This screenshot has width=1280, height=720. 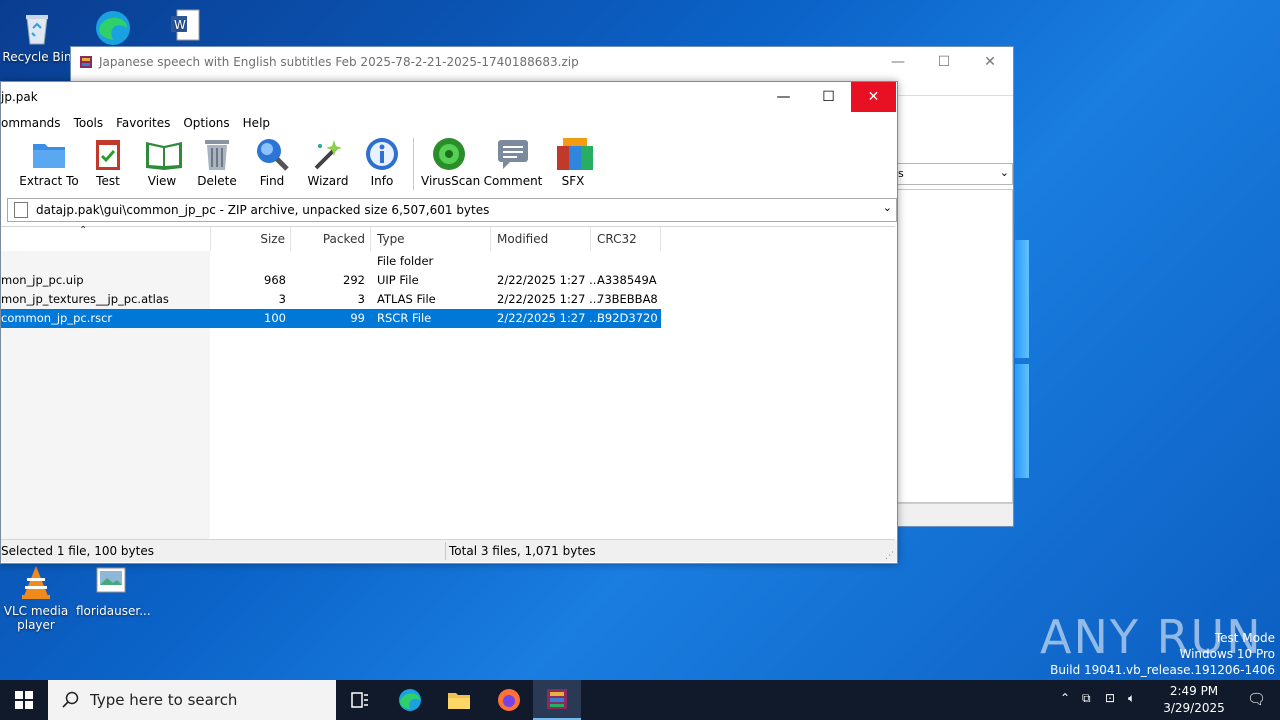 I want to click on find-icon, so click(x=272, y=154).